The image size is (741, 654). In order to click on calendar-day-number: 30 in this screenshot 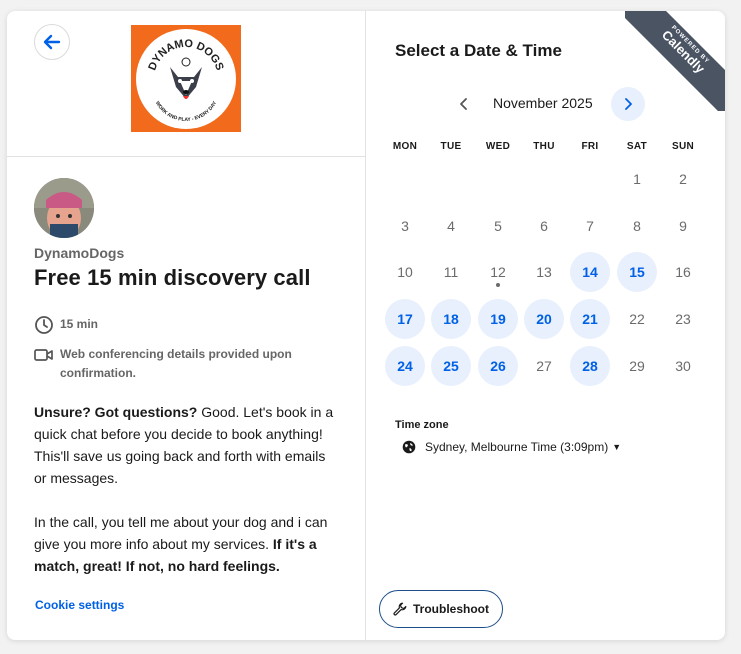, I will do `click(683, 366)`.